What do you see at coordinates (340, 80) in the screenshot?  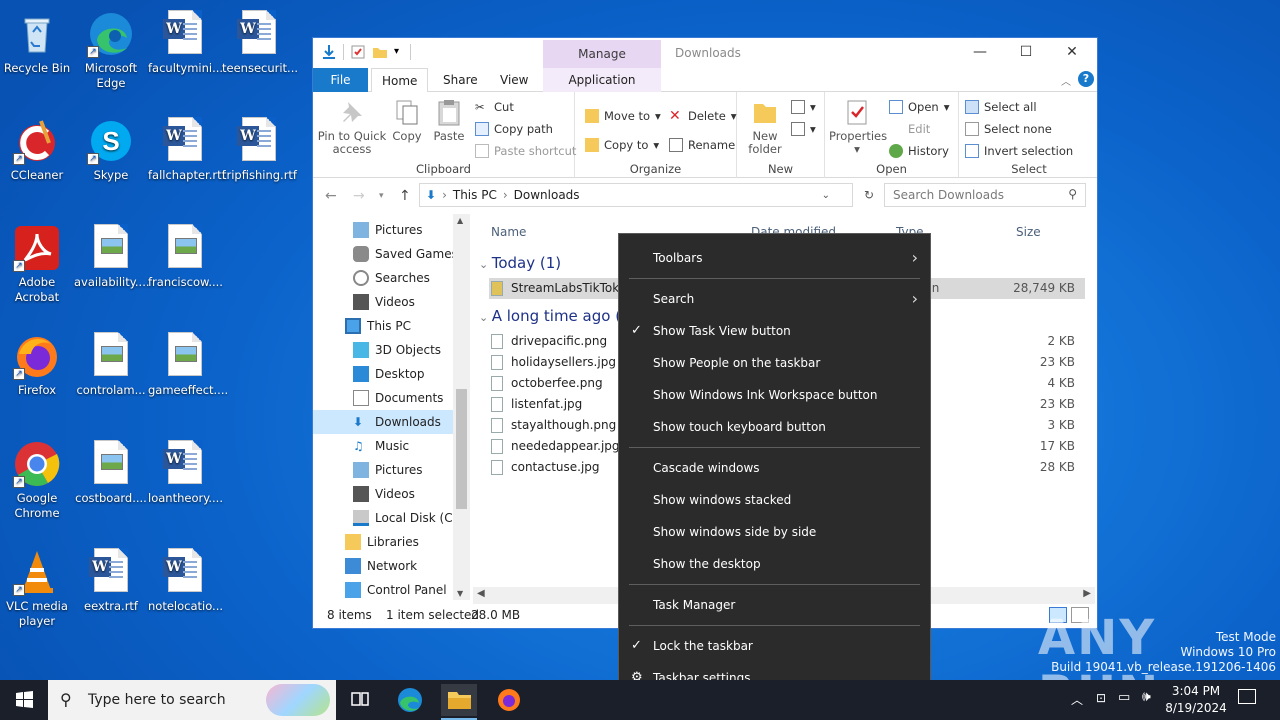 I see `tab-file: File` at bounding box center [340, 80].